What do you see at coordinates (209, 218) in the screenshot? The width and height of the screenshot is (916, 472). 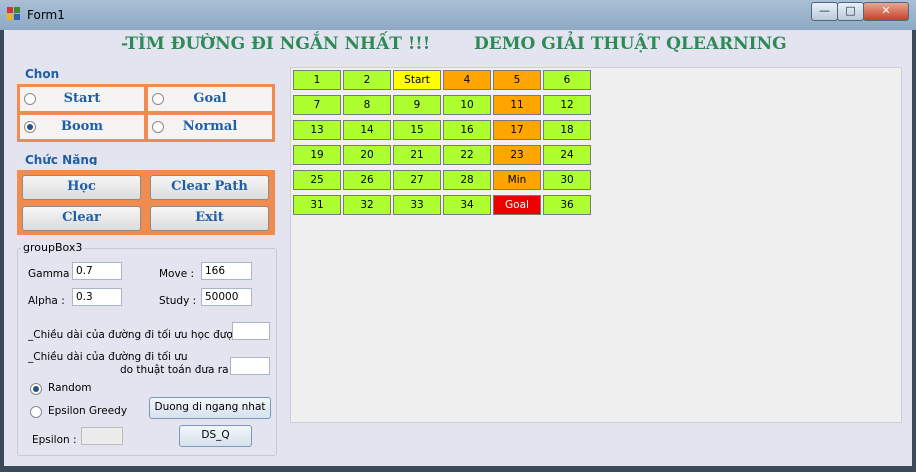 I see `exit-button: Exit` at bounding box center [209, 218].